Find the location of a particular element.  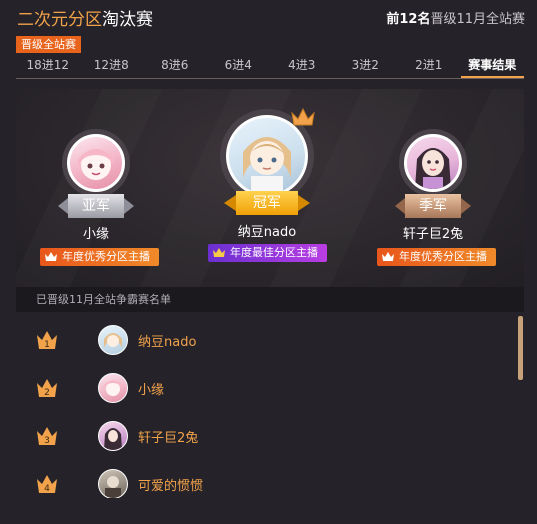

tab-6-4: 6进4 is located at coordinates (239, 65).